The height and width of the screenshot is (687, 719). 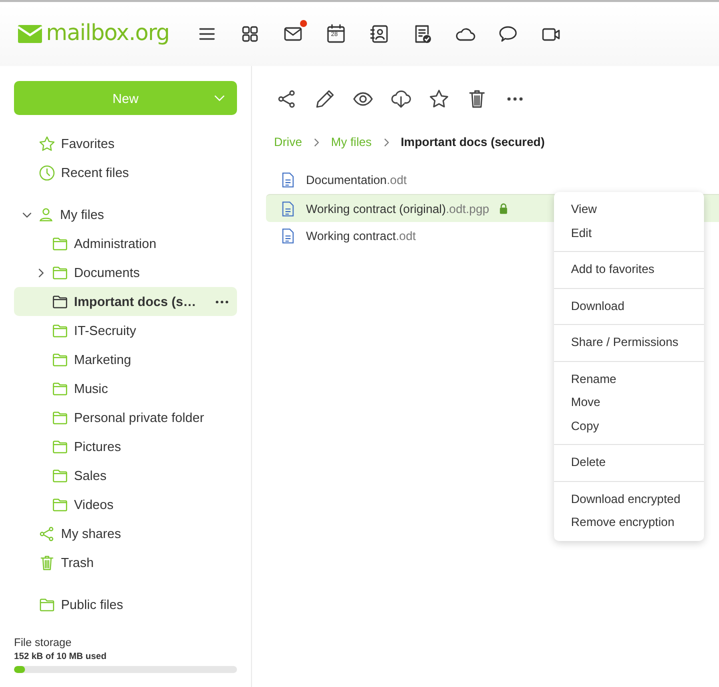 What do you see at coordinates (356, 180) in the screenshot?
I see `file-name: Documentation.odt` at bounding box center [356, 180].